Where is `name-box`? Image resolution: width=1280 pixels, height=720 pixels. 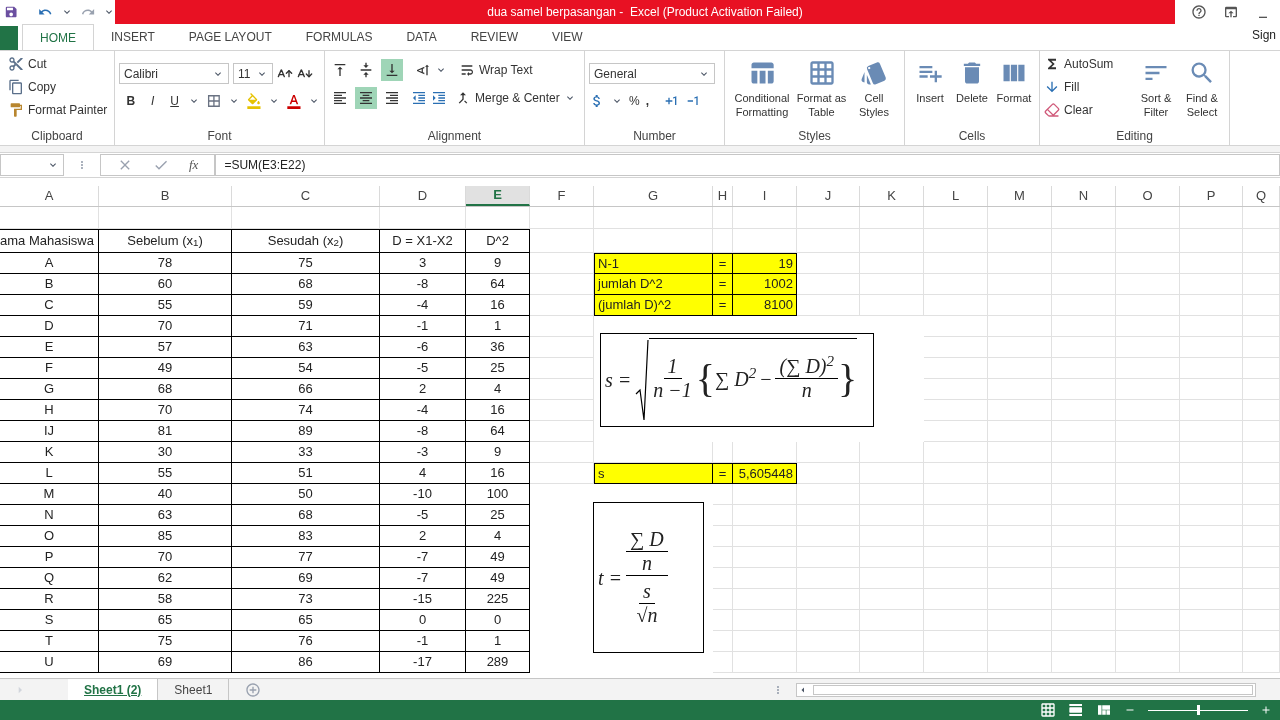
name-box is located at coordinates (32, 165).